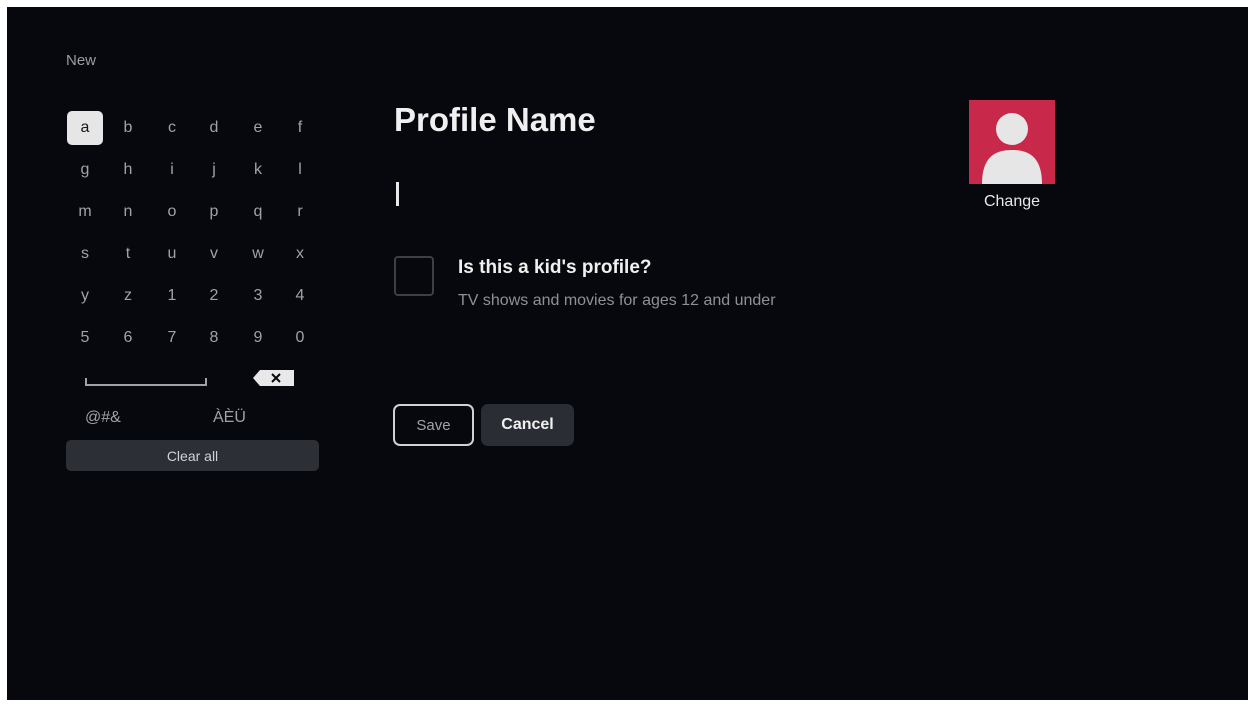 Image resolution: width=1253 pixels, height=705 pixels. What do you see at coordinates (527, 425) in the screenshot?
I see `cancel-button: Cancel` at bounding box center [527, 425].